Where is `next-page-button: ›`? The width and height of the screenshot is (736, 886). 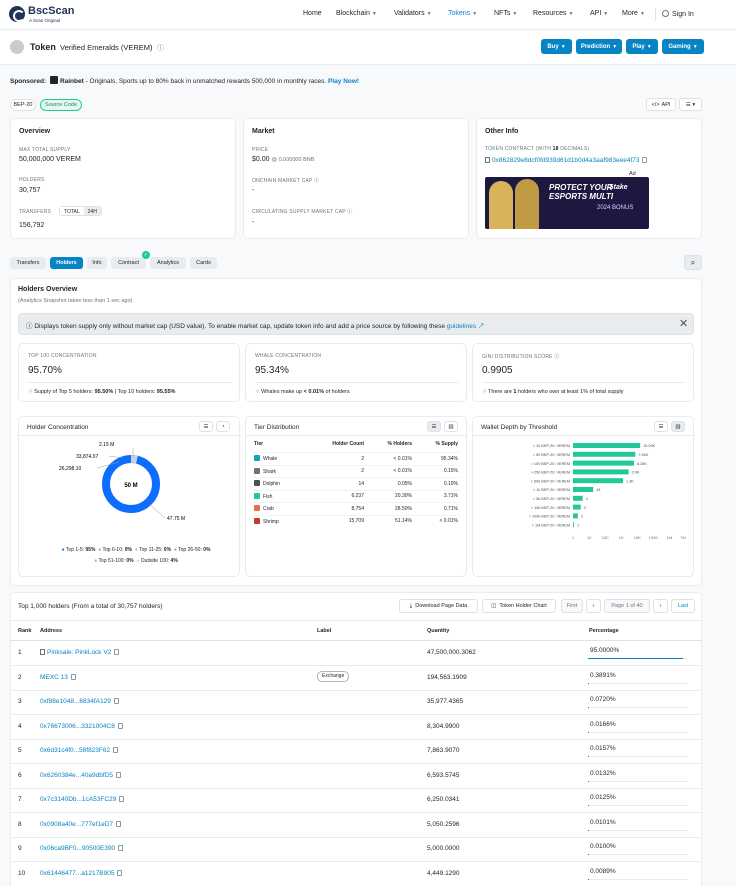 next-page-button: › is located at coordinates (660, 606).